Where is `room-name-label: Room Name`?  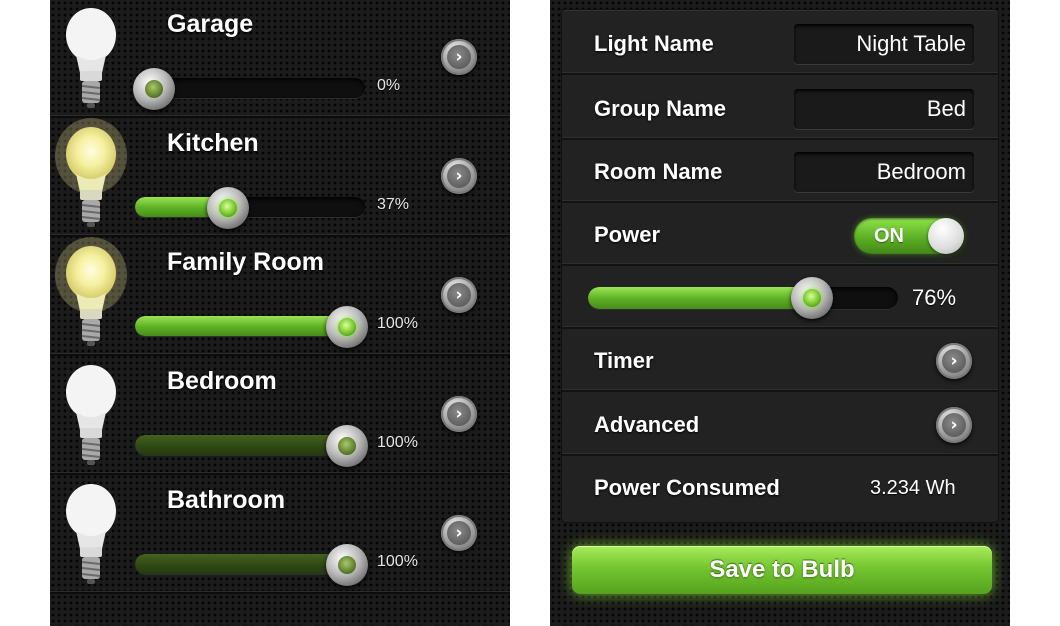
room-name-label: Room Name is located at coordinates (658, 171).